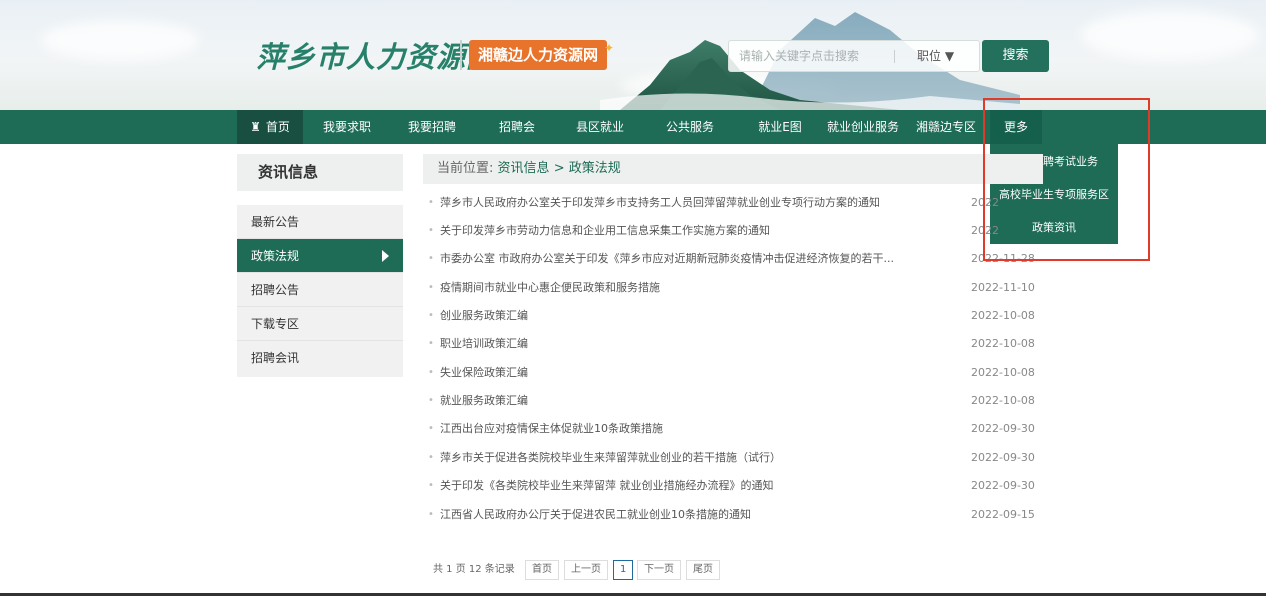 This screenshot has width=1266, height=596. I want to click on article-title-link: 就业服务政策汇编, so click(484, 401).